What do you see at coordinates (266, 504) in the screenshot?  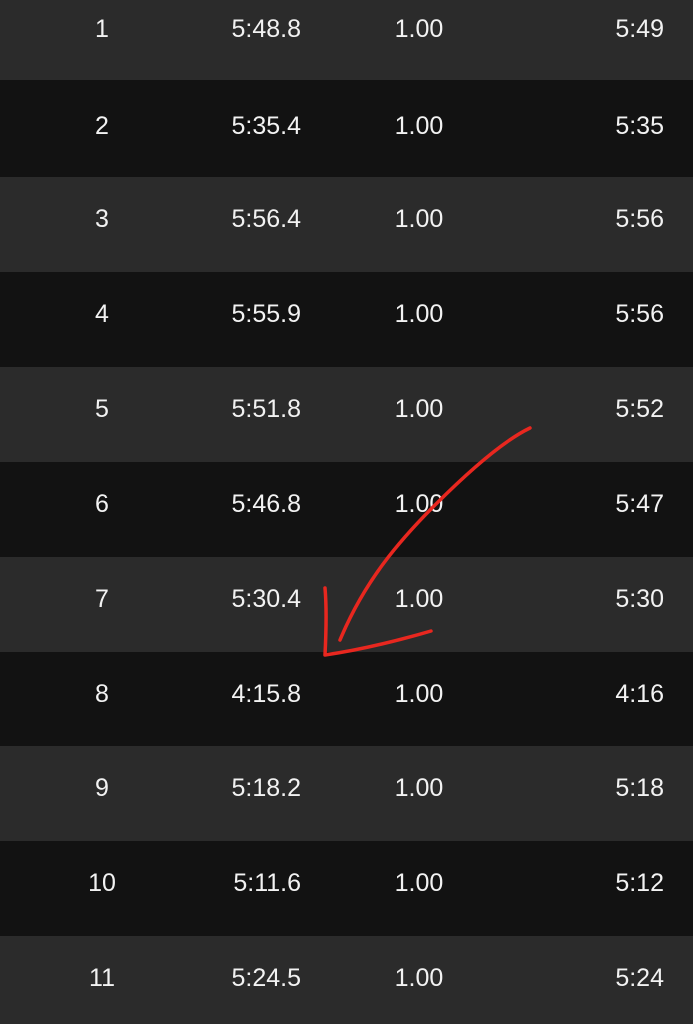 I see `split-time: 5:46.8` at bounding box center [266, 504].